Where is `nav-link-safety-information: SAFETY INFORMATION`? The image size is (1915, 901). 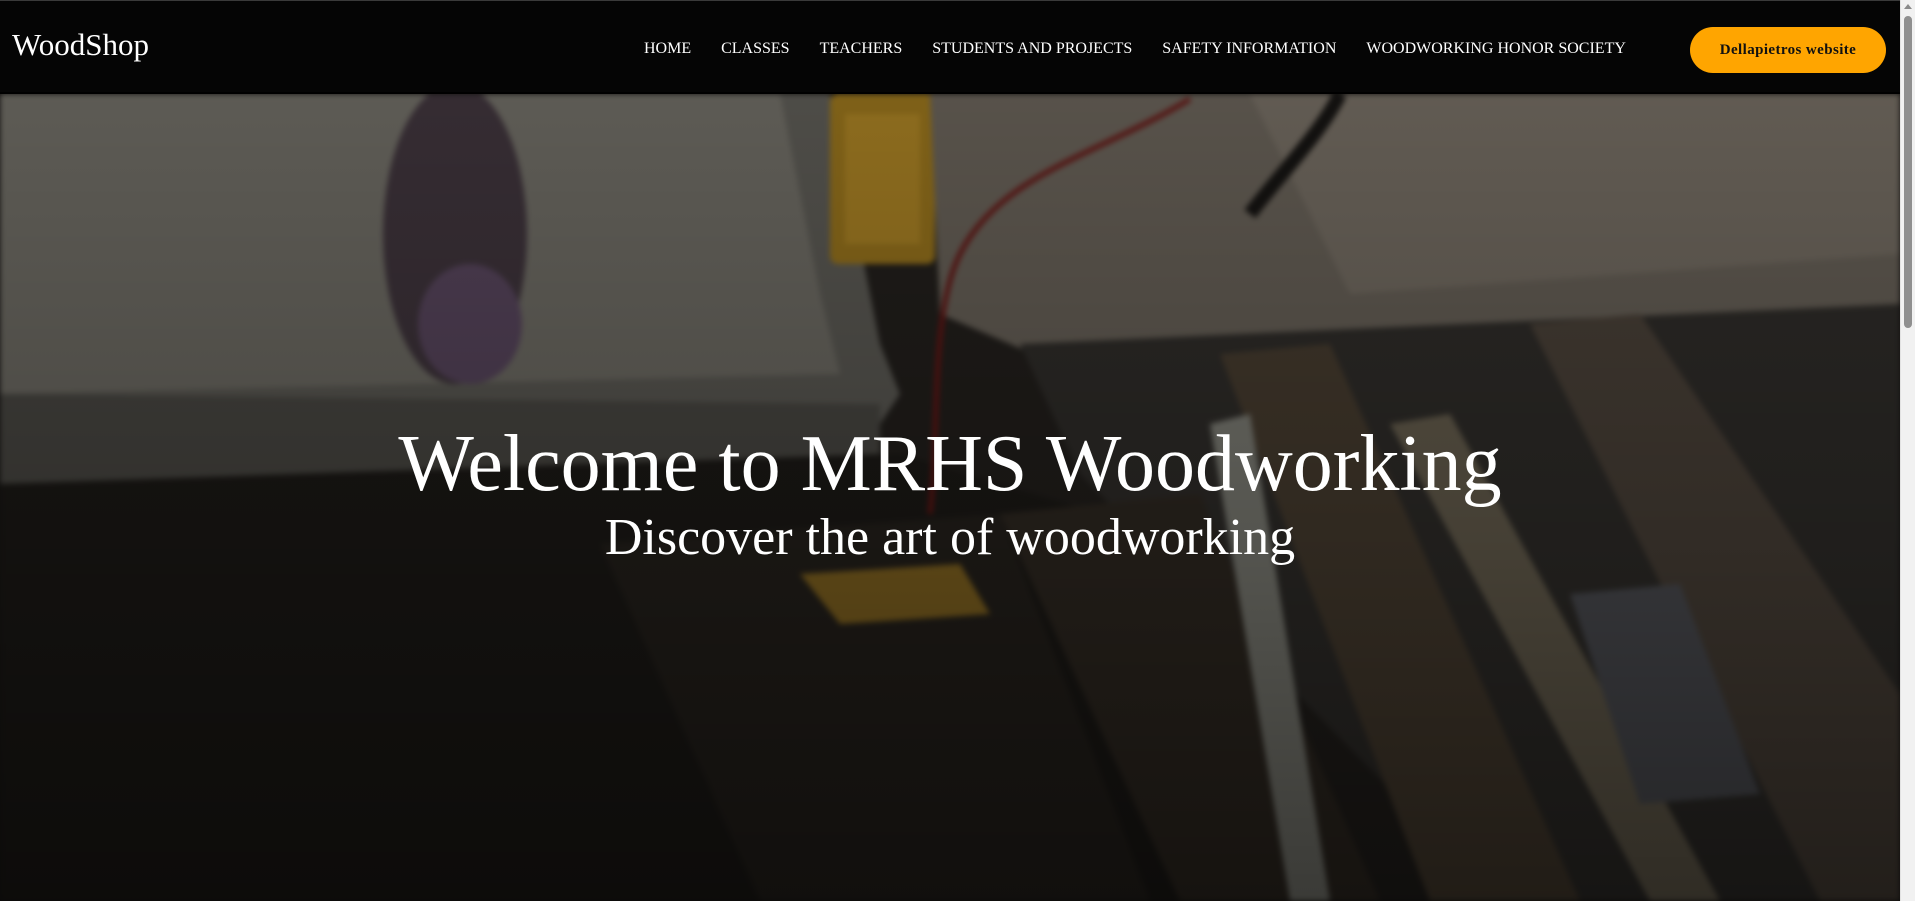
nav-link-safety-information: SAFETY INFORMATION is located at coordinates (1249, 49).